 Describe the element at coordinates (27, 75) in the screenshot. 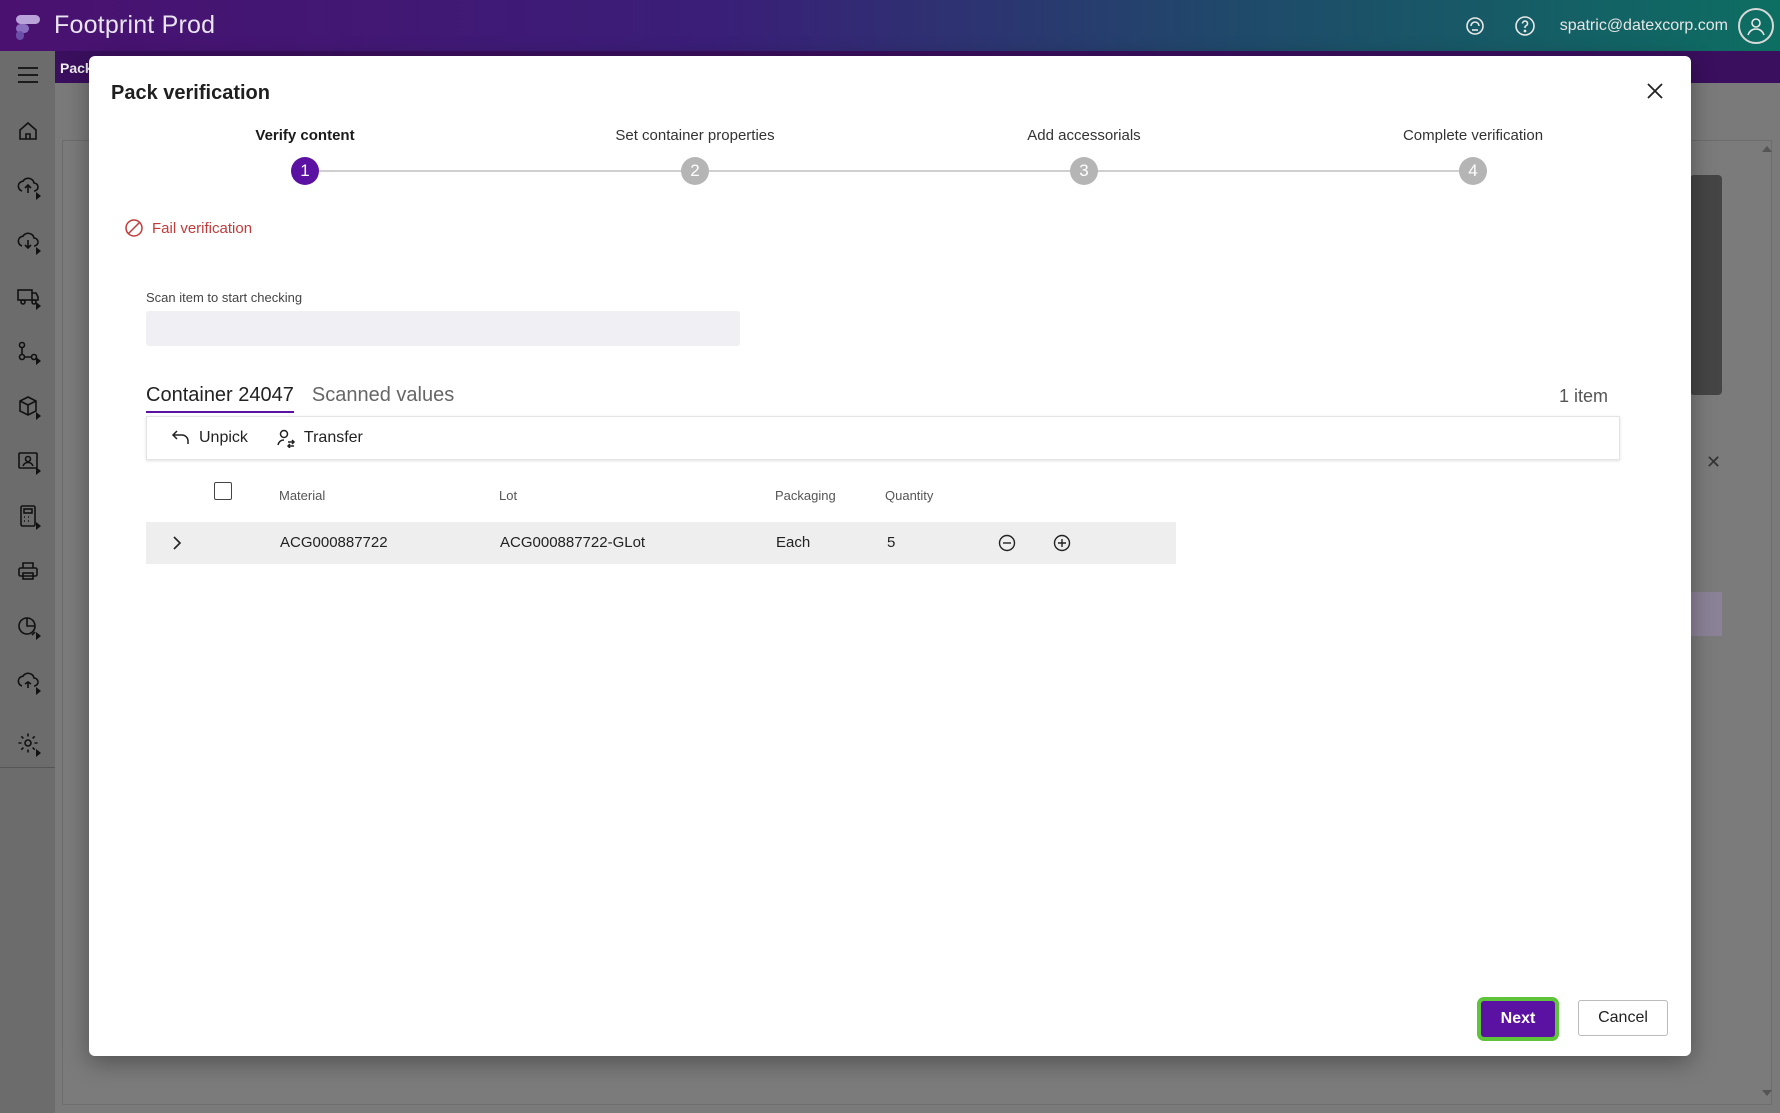

I see `menu-icon` at that location.